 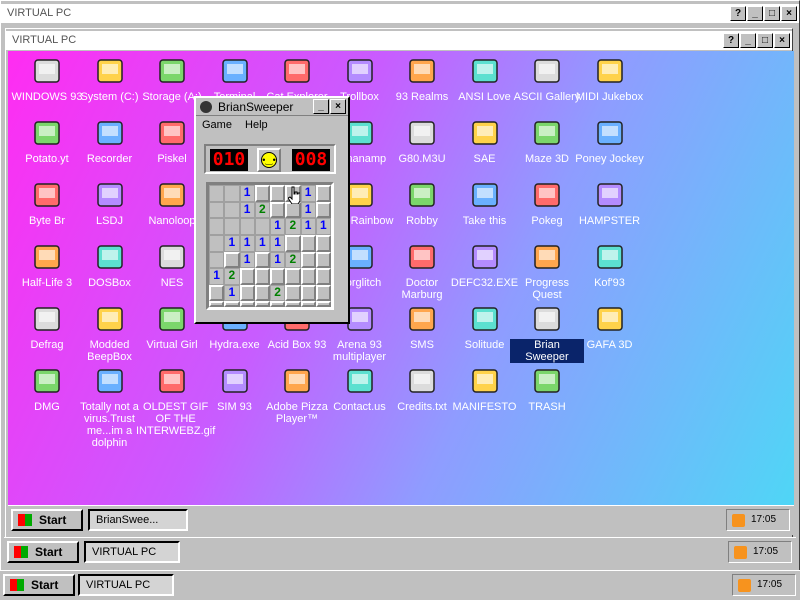 What do you see at coordinates (765, 40) in the screenshot?
I see `inner-maximize-button: □` at bounding box center [765, 40].